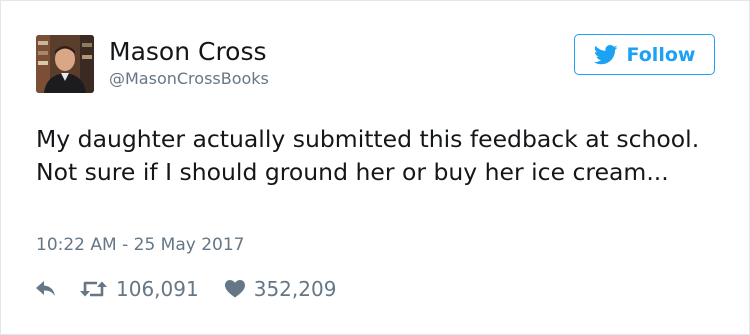 Image resolution: width=750 pixels, height=335 pixels. I want to click on tweet-timestamp: 10:22 AM - 25 May 2017, so click(140, 245).